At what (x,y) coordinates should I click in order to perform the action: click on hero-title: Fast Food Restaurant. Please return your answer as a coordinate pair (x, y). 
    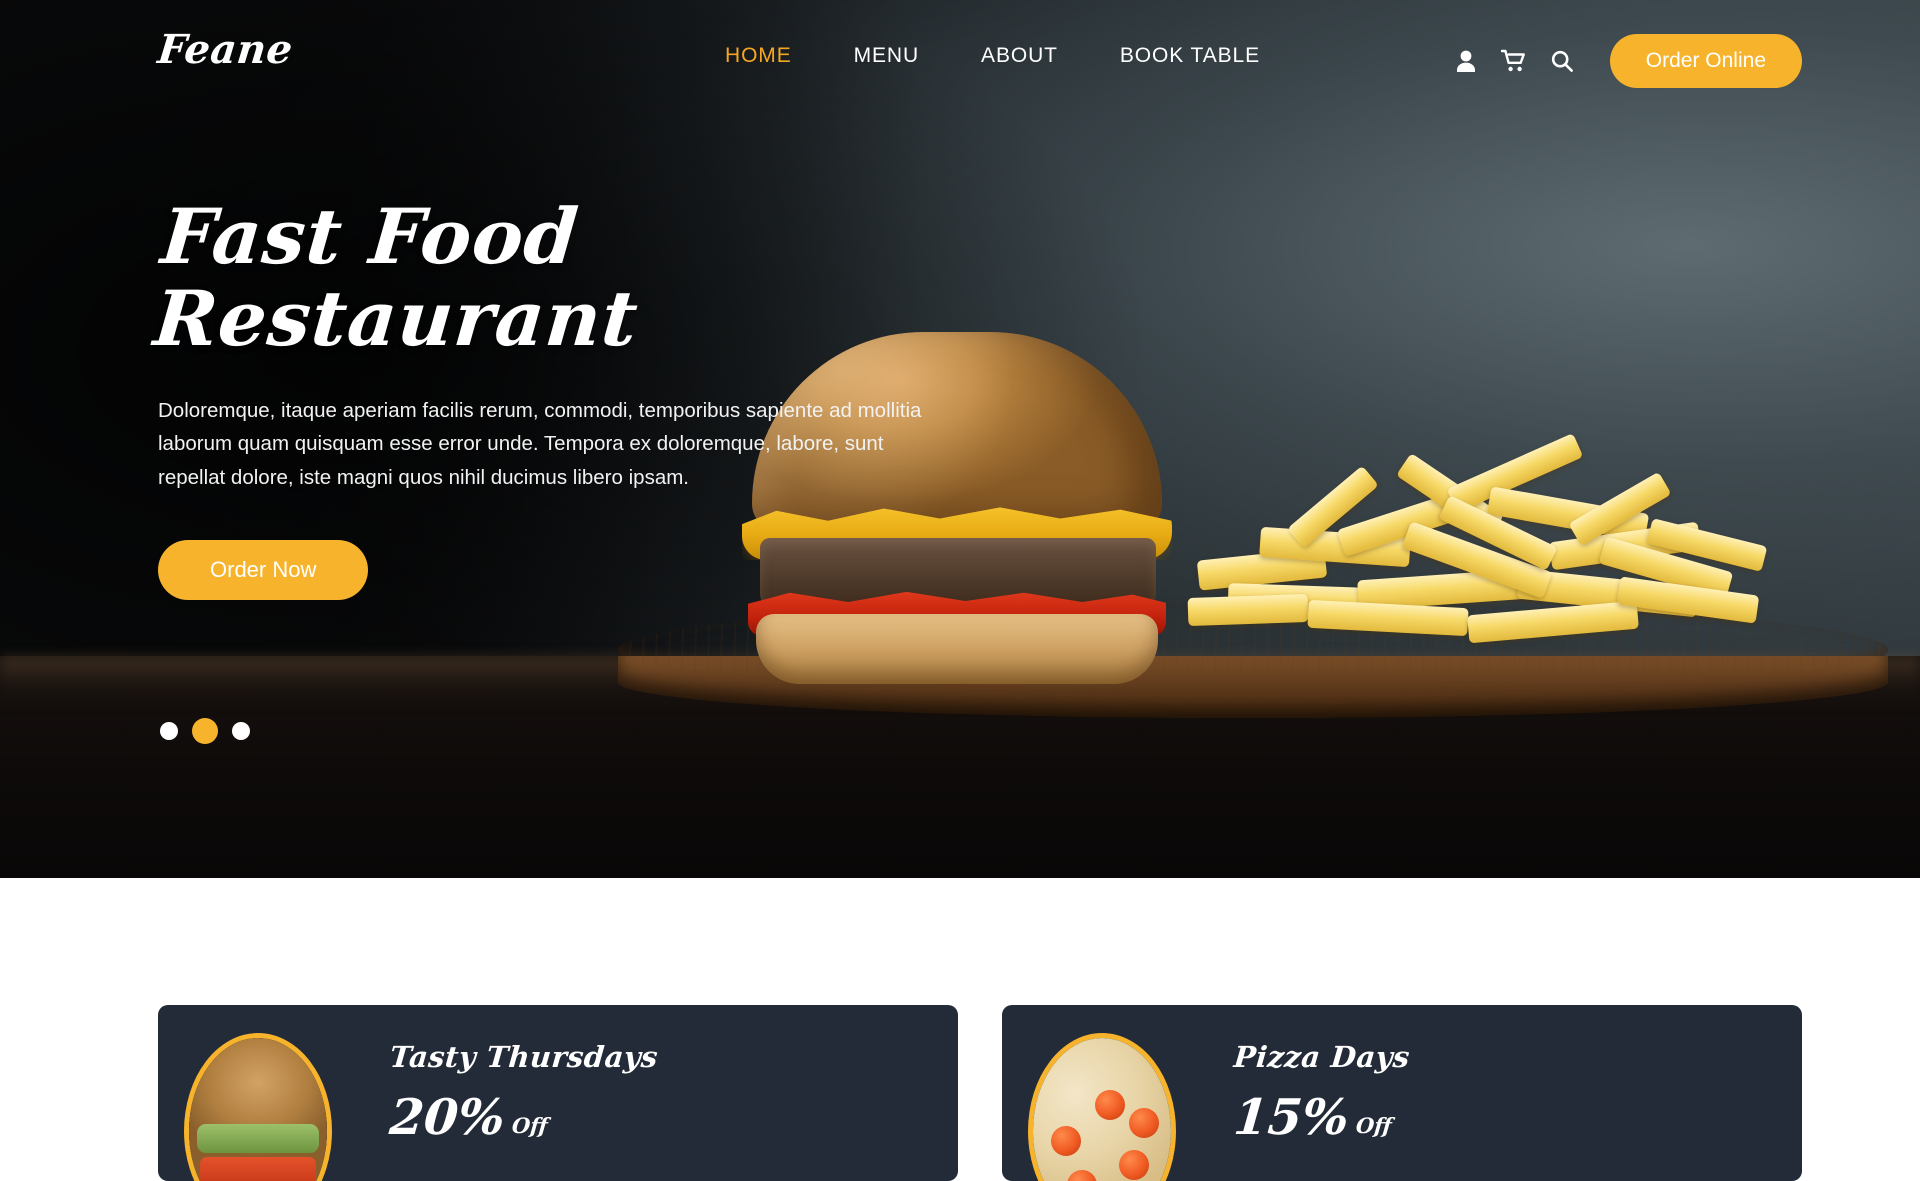
    Looking at the image, I should click on (396, 278).